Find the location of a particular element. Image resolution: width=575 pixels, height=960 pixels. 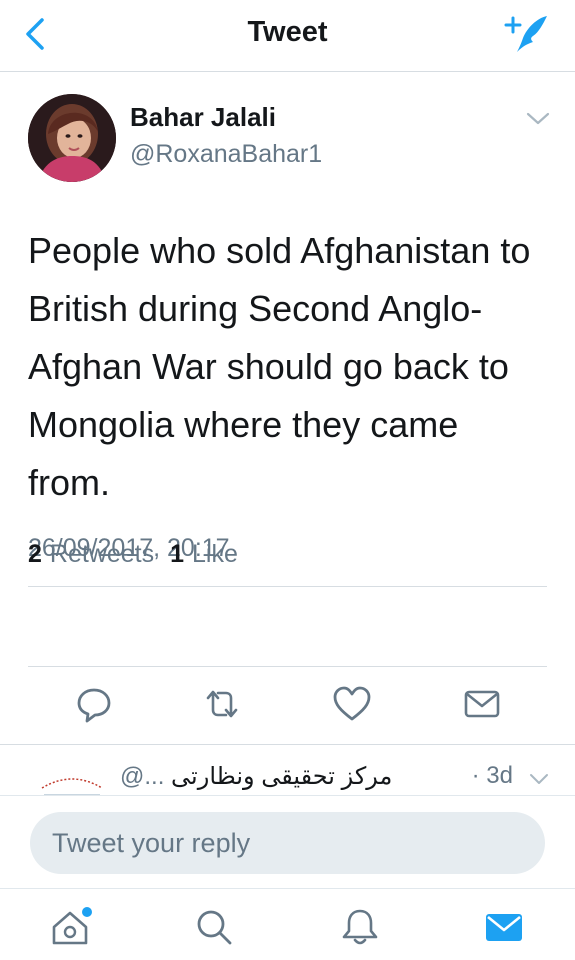

tweet-action-bar is located at coordinates (287, 705).